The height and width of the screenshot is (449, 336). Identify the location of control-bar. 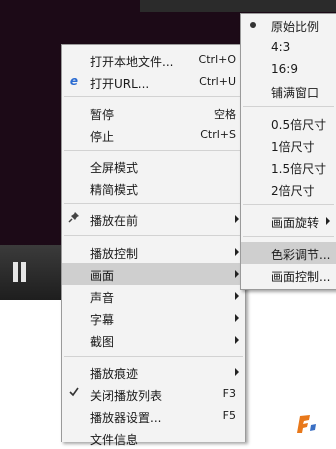
(31, 272).